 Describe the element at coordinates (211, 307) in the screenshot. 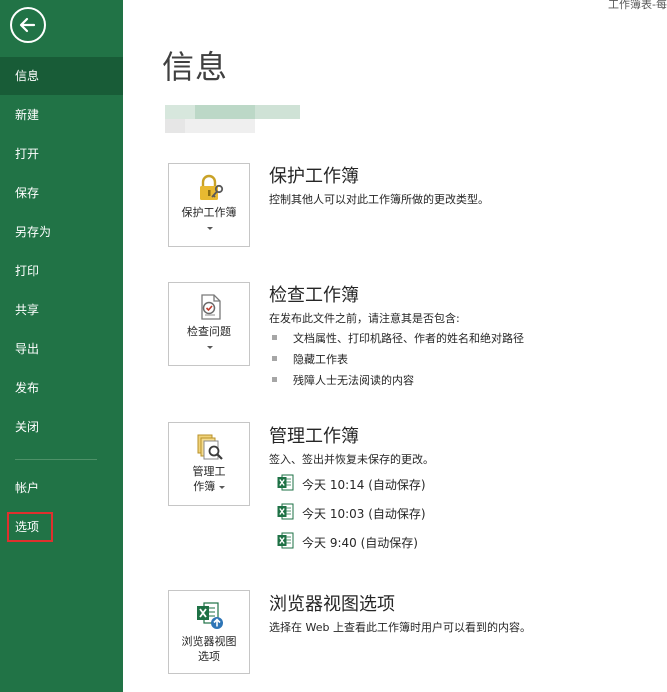

I see `document-inspect-icon` at that location.